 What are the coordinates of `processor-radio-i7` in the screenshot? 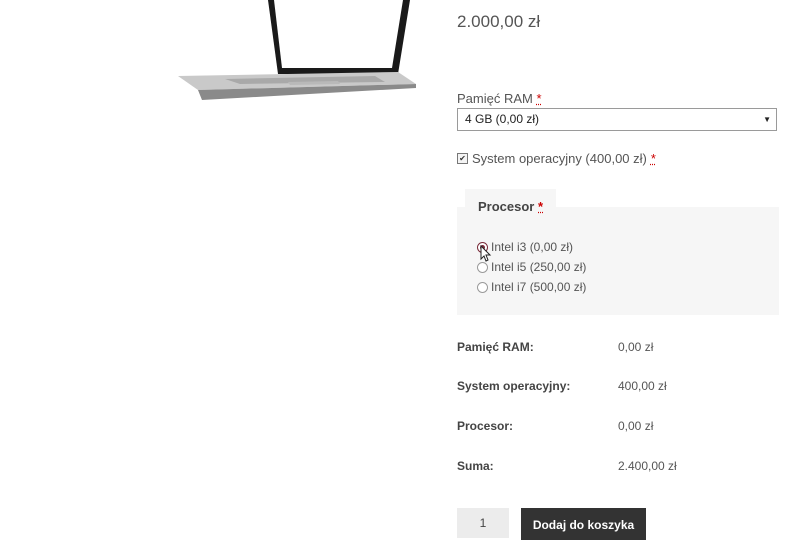 It's located at (482, 287).